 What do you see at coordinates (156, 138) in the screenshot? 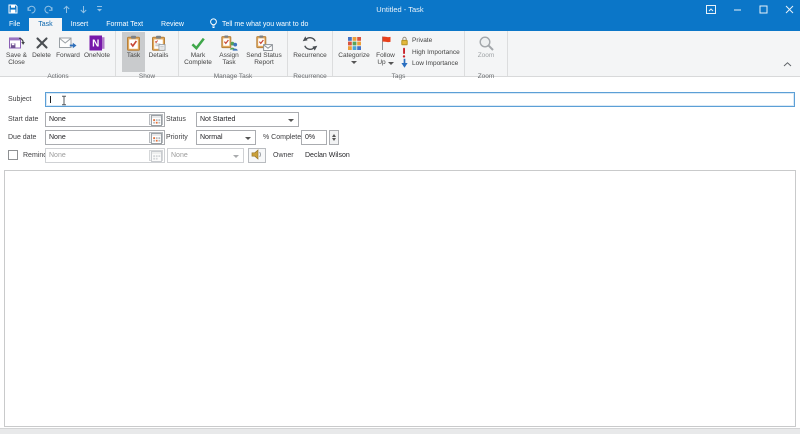
I see `due-date-picker-button` at bounding box center [156, 138].